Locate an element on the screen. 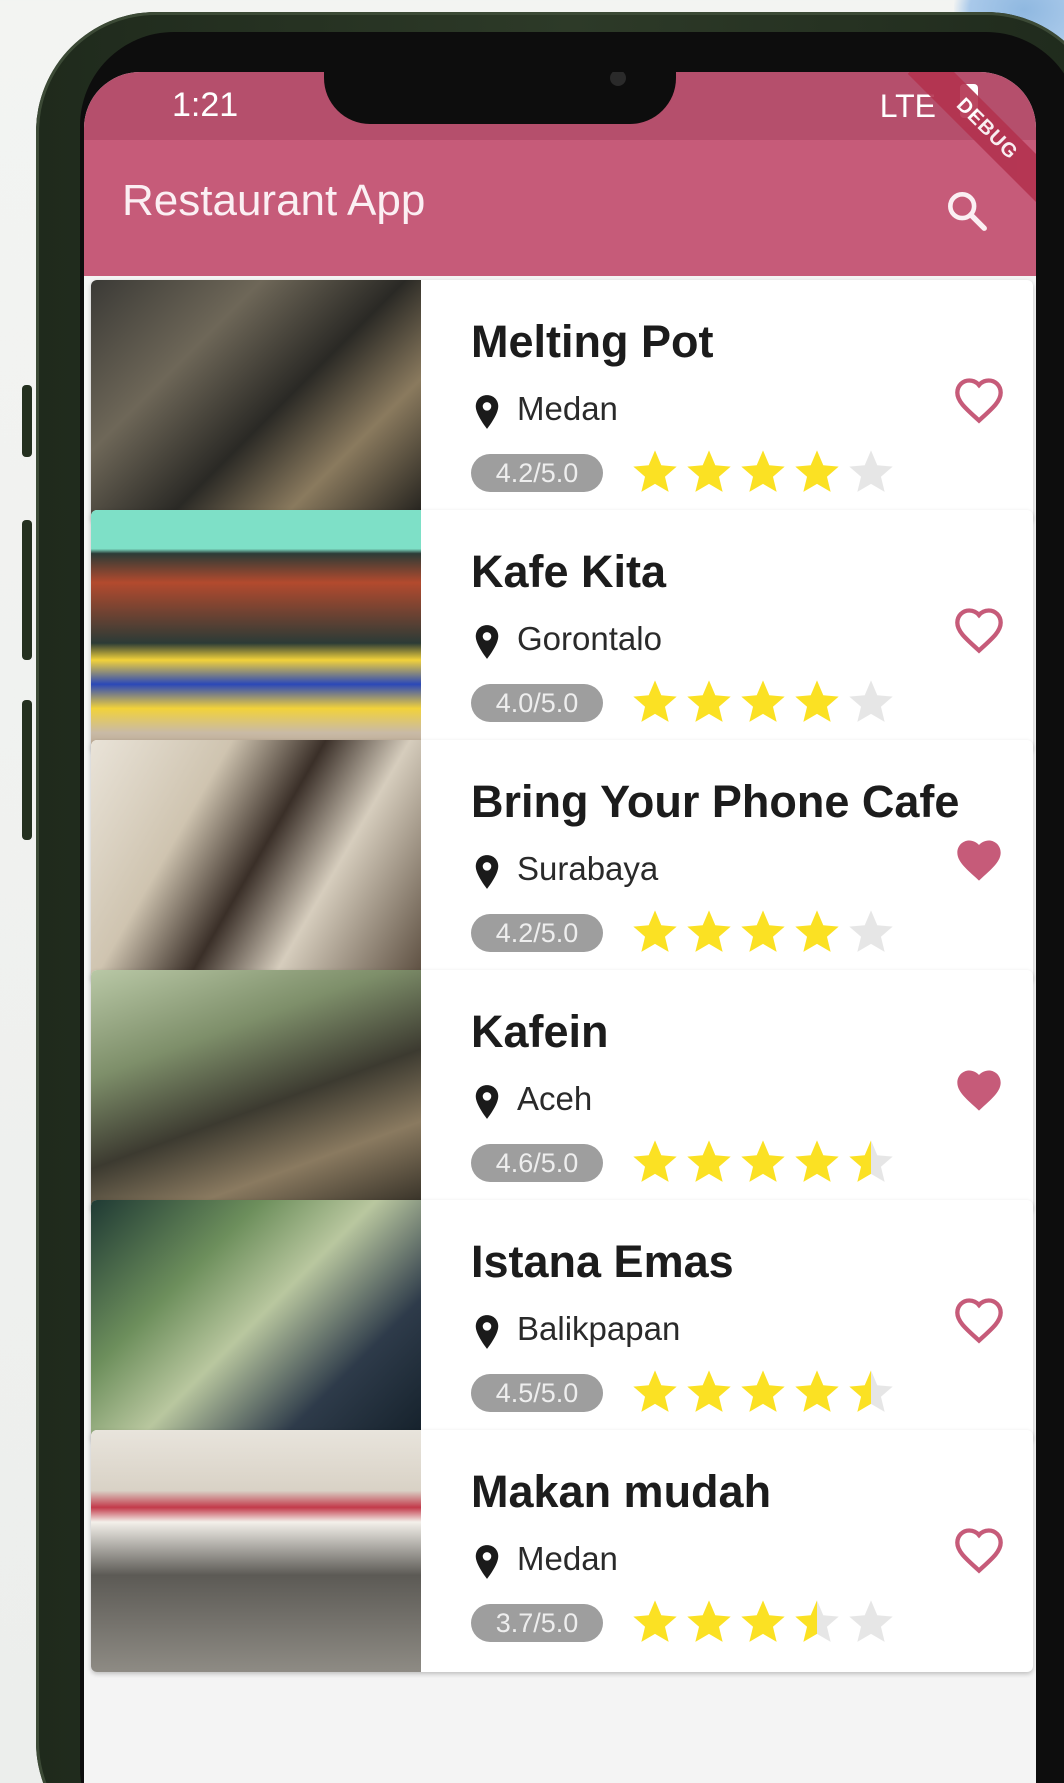 Image resolution: width=1064 pixels, height=1783 pixels. search-icon is located at coordinates (967, 211).